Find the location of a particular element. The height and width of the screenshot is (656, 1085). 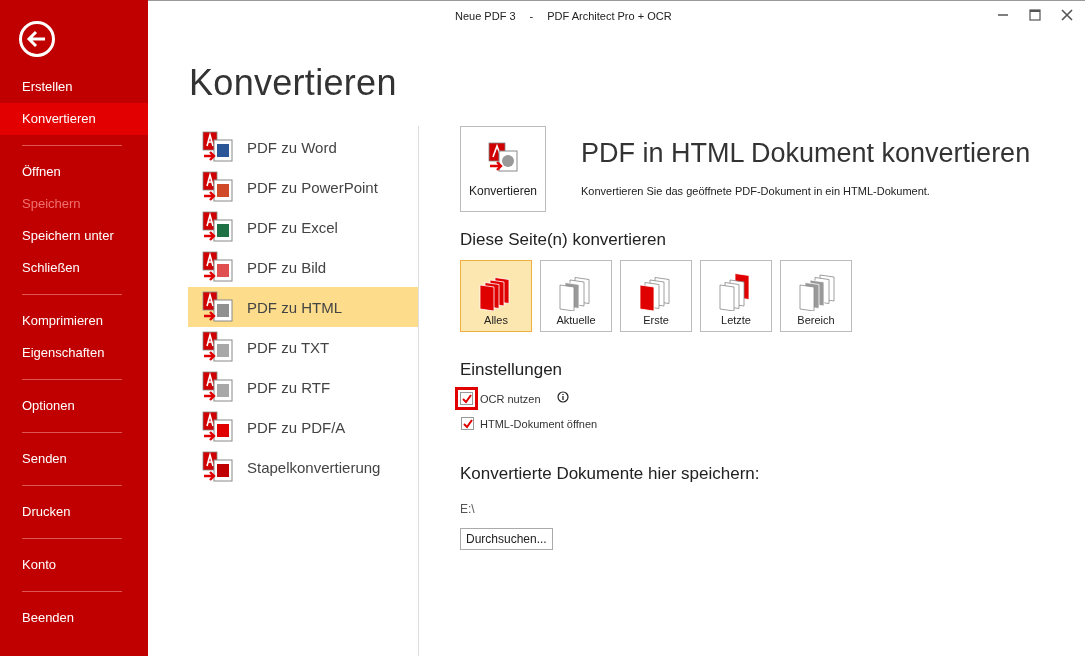

maximize-icon is located at coordinates (1035, 15).